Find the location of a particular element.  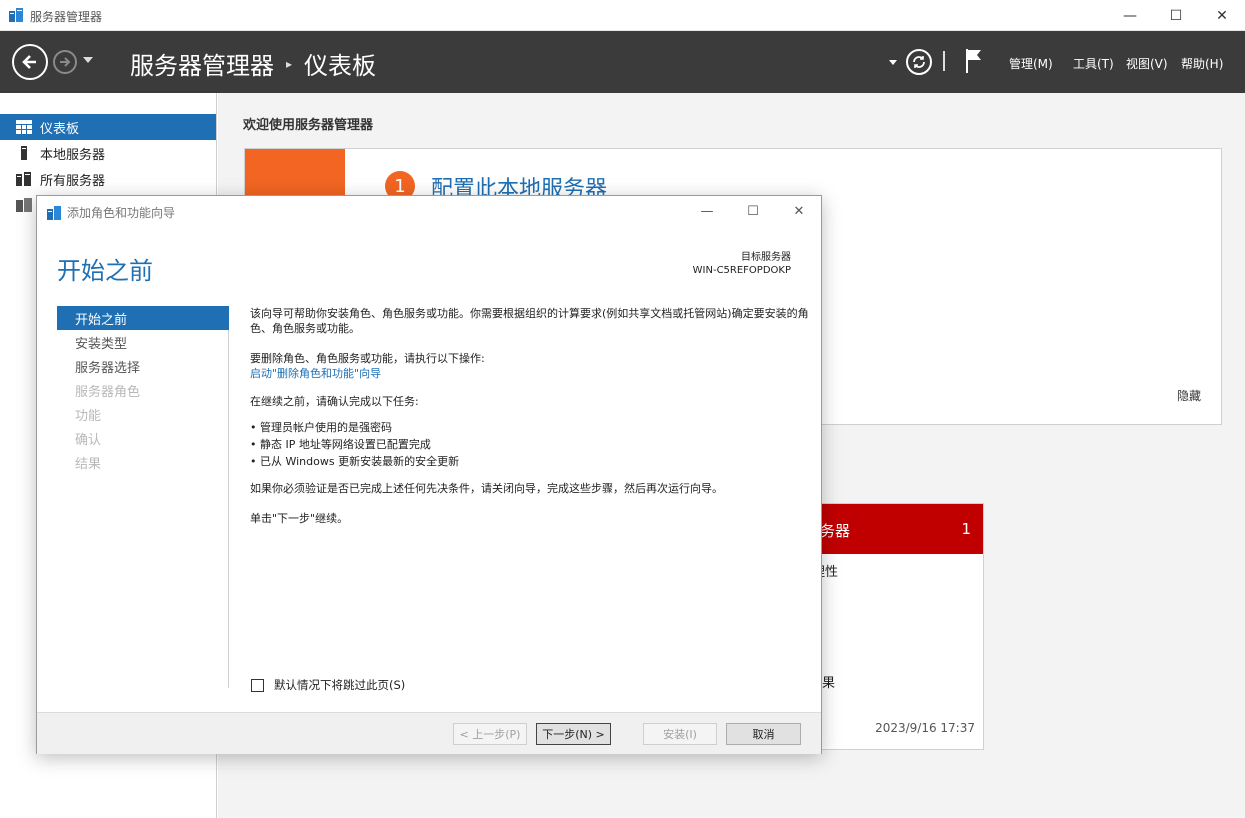

window-titlebar: 服务器管理器 — ☐ ✕ is located at coordinates (622, 15).